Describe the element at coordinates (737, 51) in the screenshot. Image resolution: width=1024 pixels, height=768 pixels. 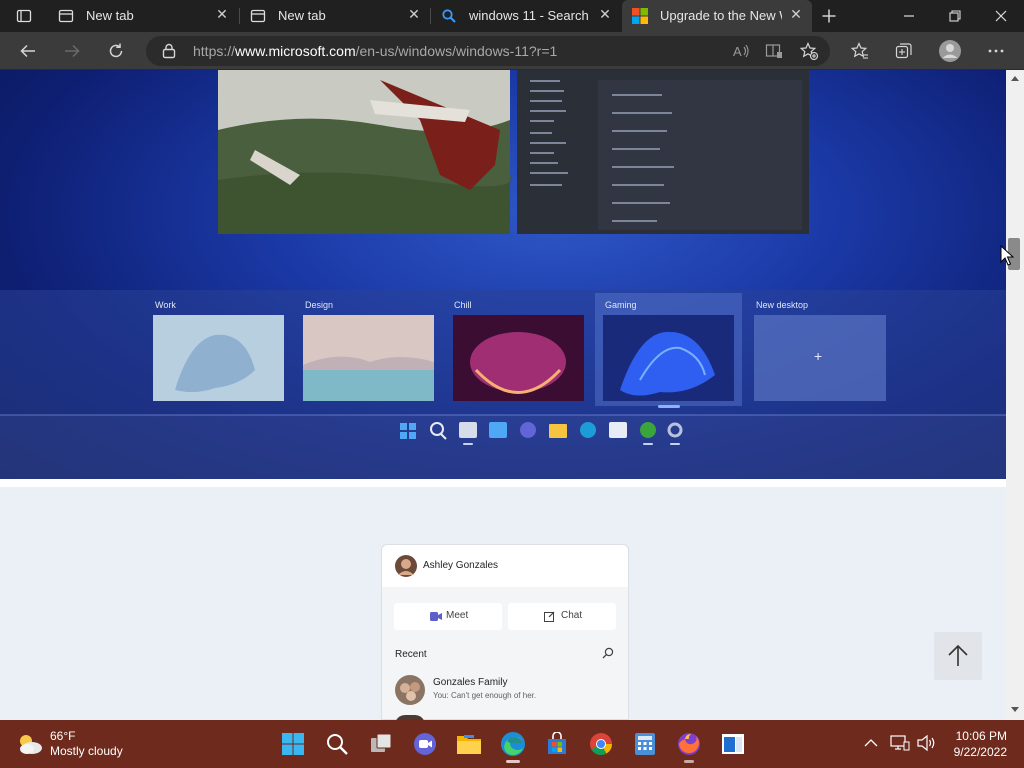
I see `svg-text: A` at that location.